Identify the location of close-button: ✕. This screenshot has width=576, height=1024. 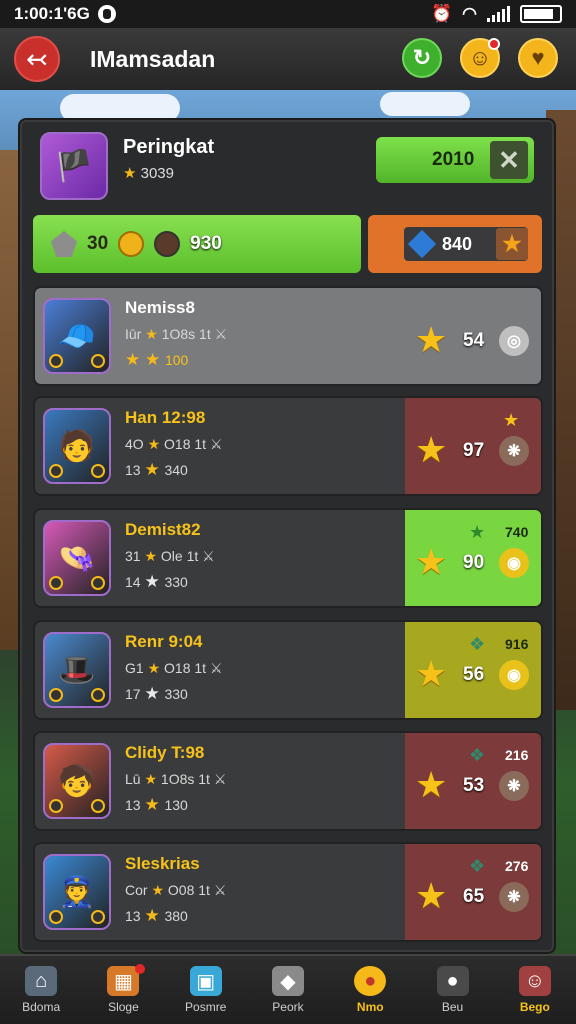
(509, 160).